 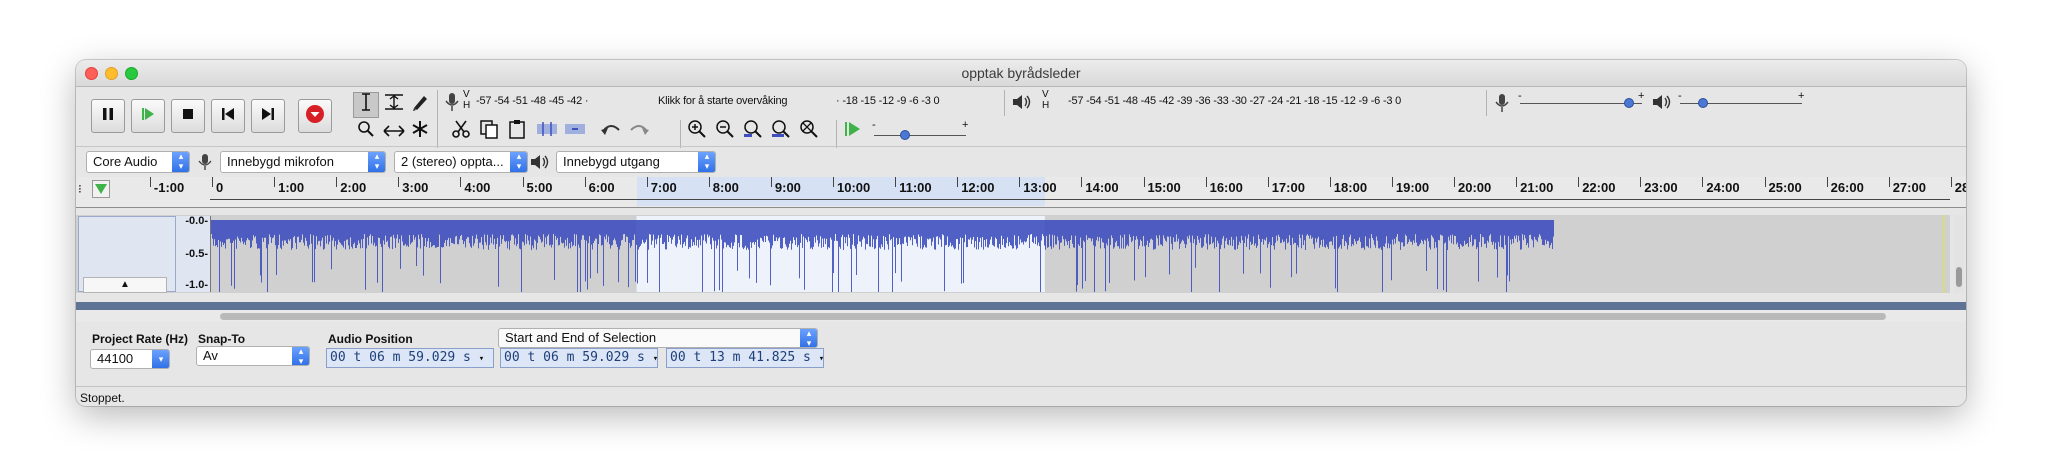 I want to click on playback-volume-slider: - +, so click(x=1742, y=100).